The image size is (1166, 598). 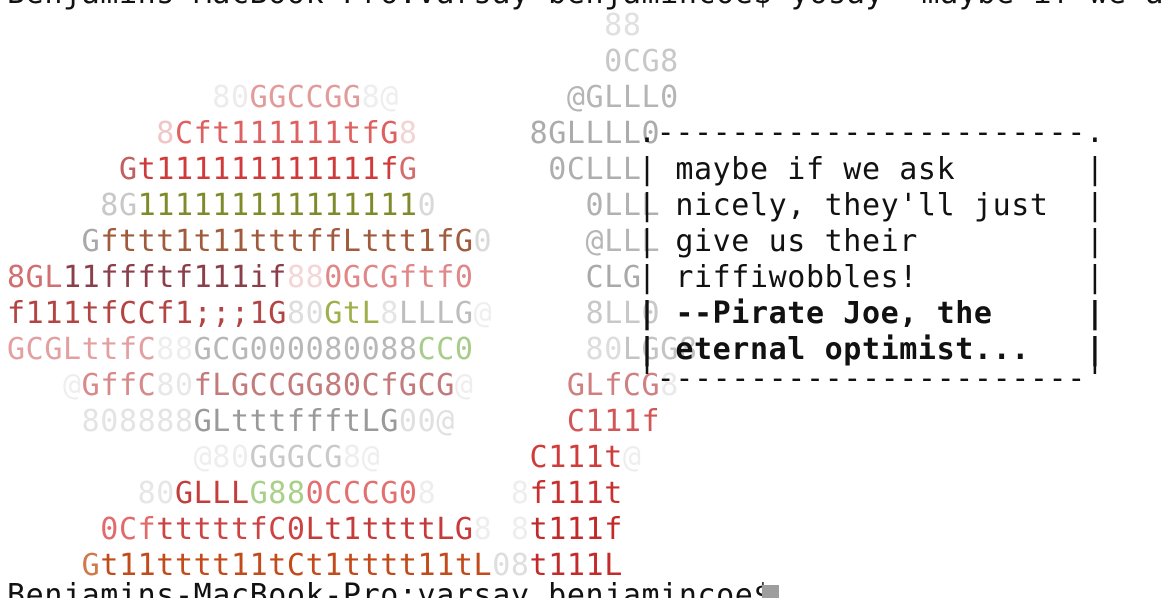 What do you see at coordinates (871, 205) in the screenshot?
I see `speech-bubble-line: | nicely, they'll just |` at bounding box center [871, 205].